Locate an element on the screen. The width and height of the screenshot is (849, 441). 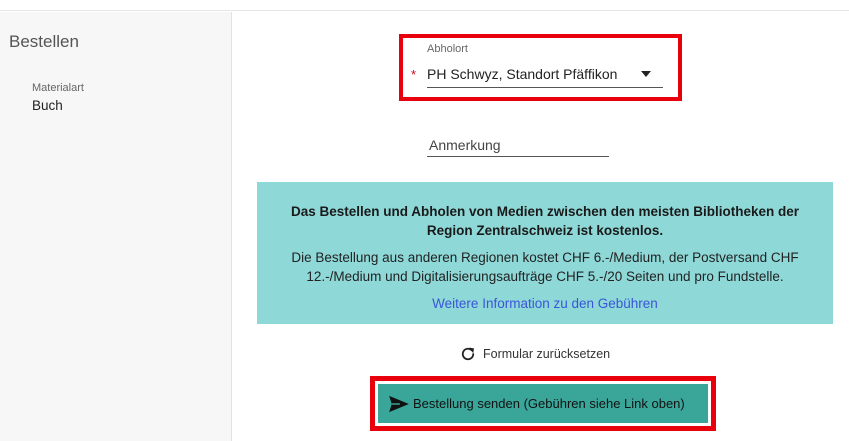
material-type-label: Materialart is located at coordinates (58, 88).